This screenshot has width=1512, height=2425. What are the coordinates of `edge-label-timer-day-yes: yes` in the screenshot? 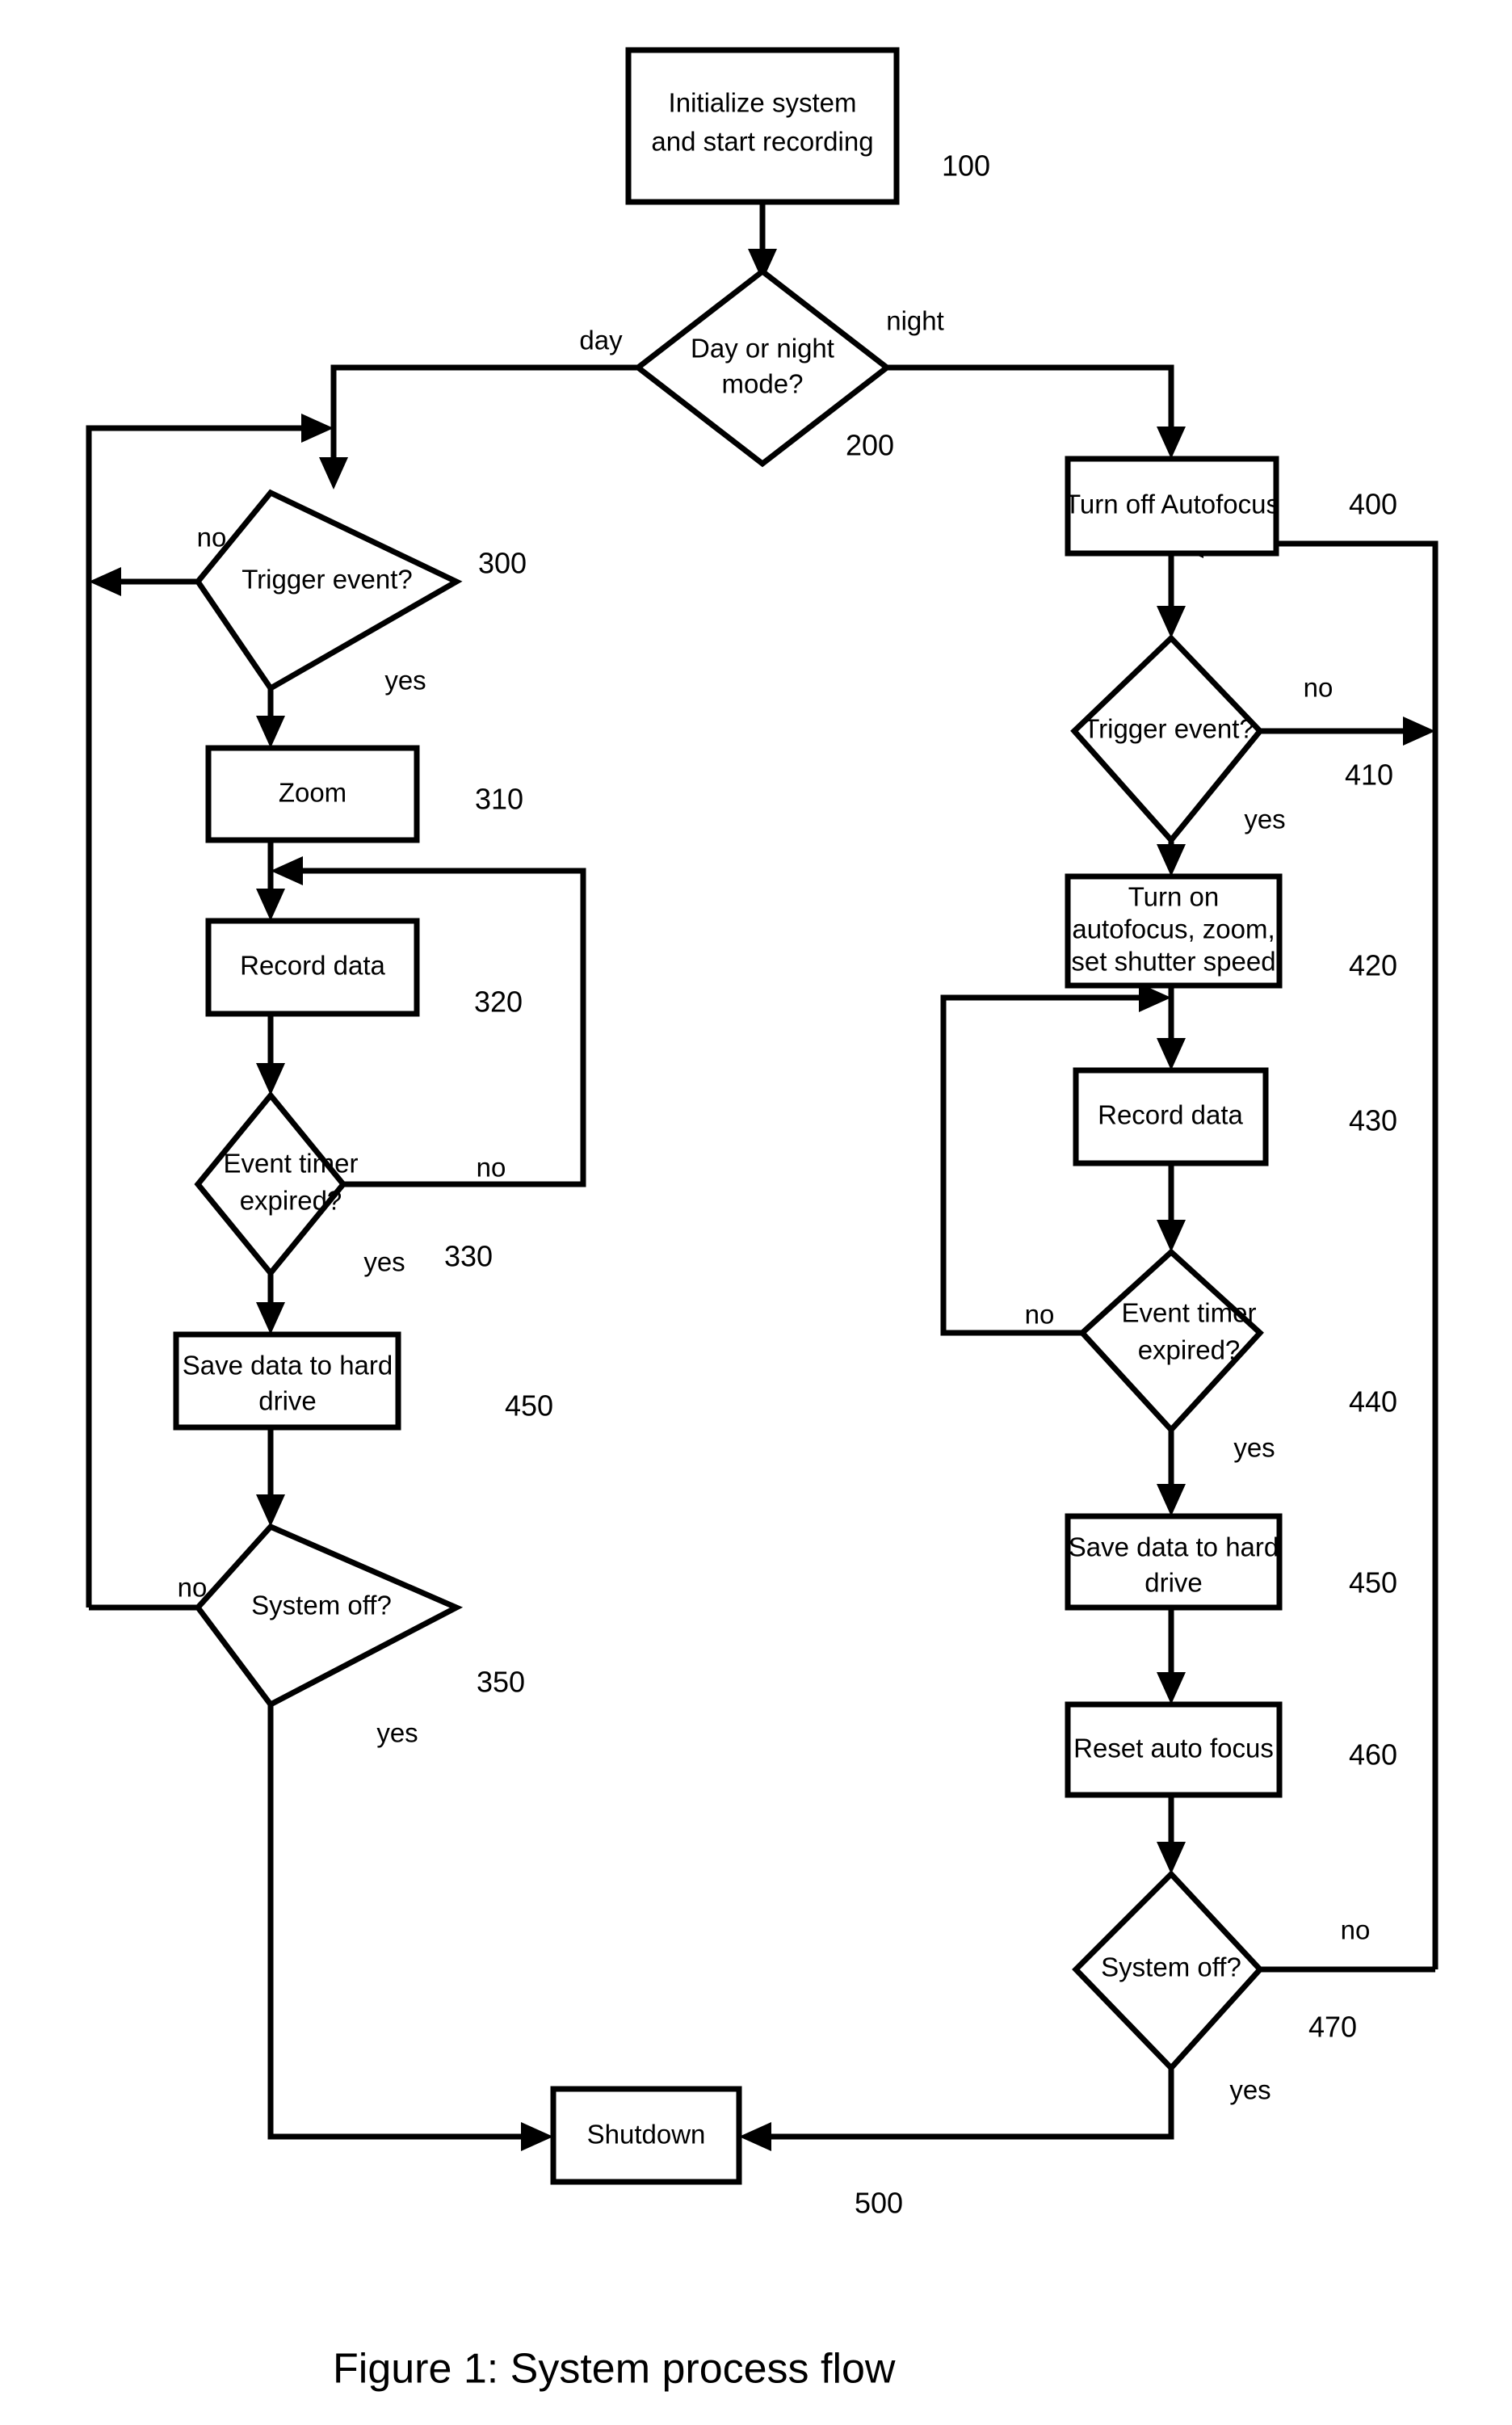 It's located at (384, 1262).